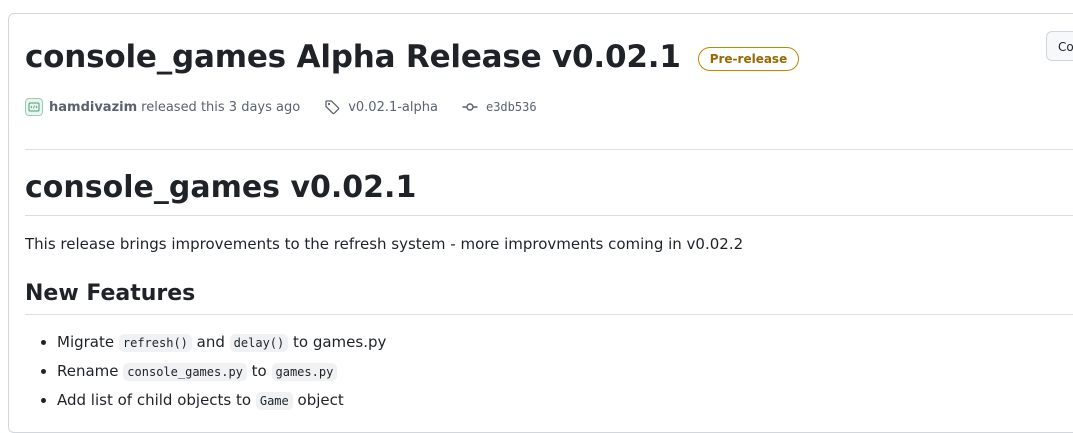  Describe the element at coordinates (332, 107) in the screenshot. I see `tag-icon` at that location.